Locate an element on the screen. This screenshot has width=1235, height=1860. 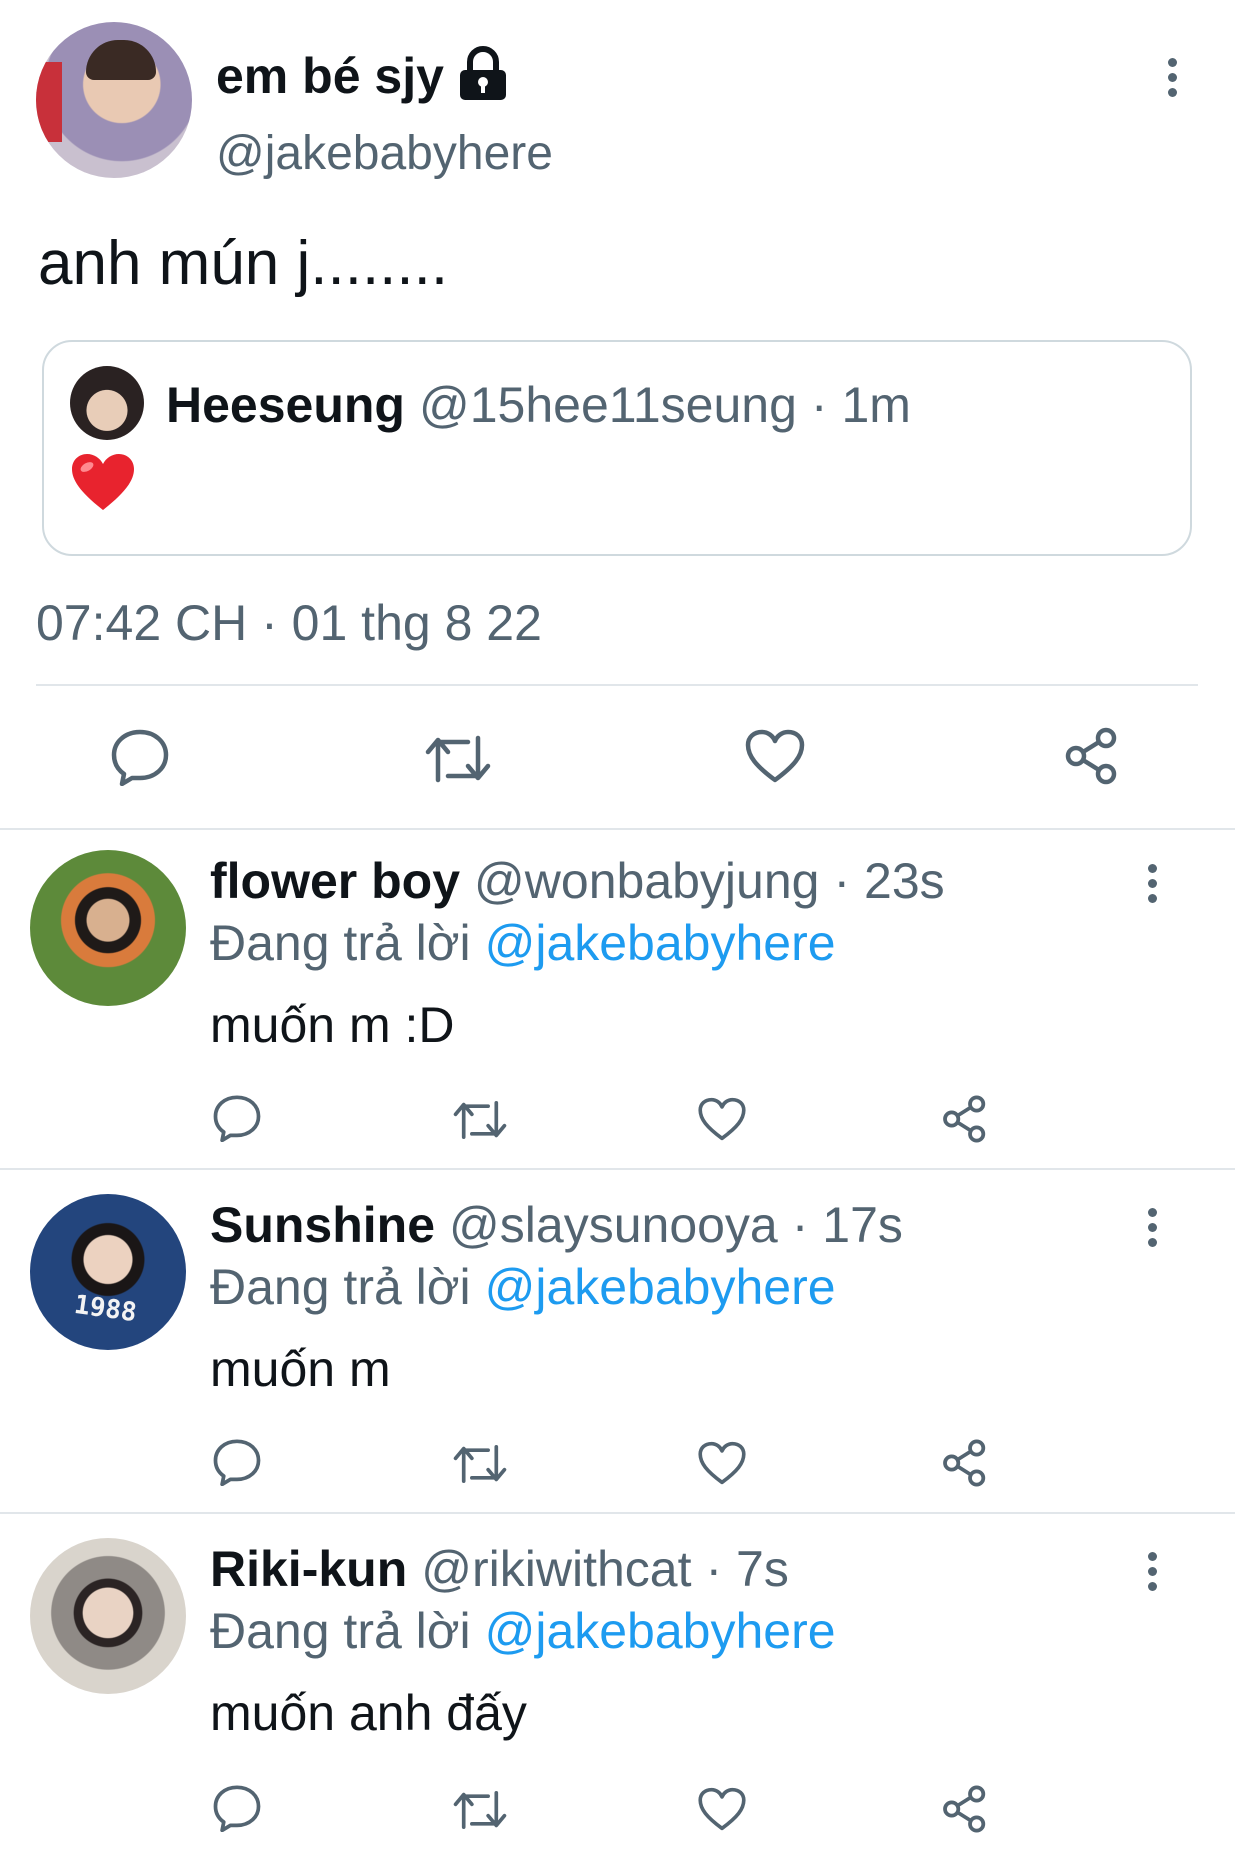
quoted-tweet-card: Heeseung @15hee11seung · 1m is located at coordinates (617, 448).